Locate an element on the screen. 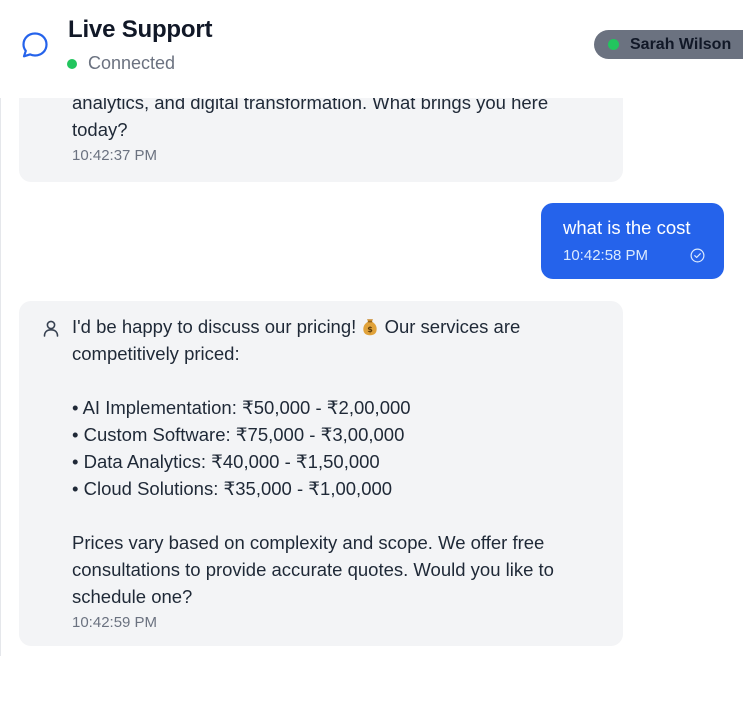  agent-name: Sarah Wilson is located at coordinates (681, 44).